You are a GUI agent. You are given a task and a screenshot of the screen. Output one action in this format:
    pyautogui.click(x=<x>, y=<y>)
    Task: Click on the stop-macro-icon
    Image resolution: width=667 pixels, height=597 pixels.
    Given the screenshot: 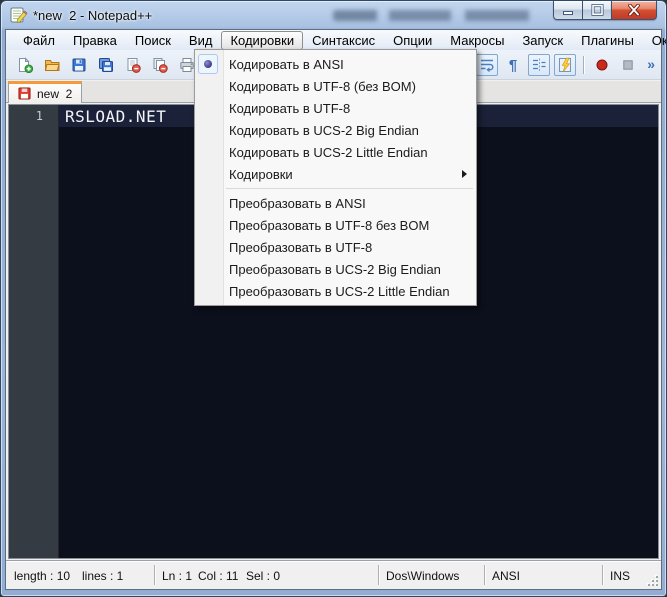 What is the action you would take?
    pyautogui.click(x=628, y=65)
    